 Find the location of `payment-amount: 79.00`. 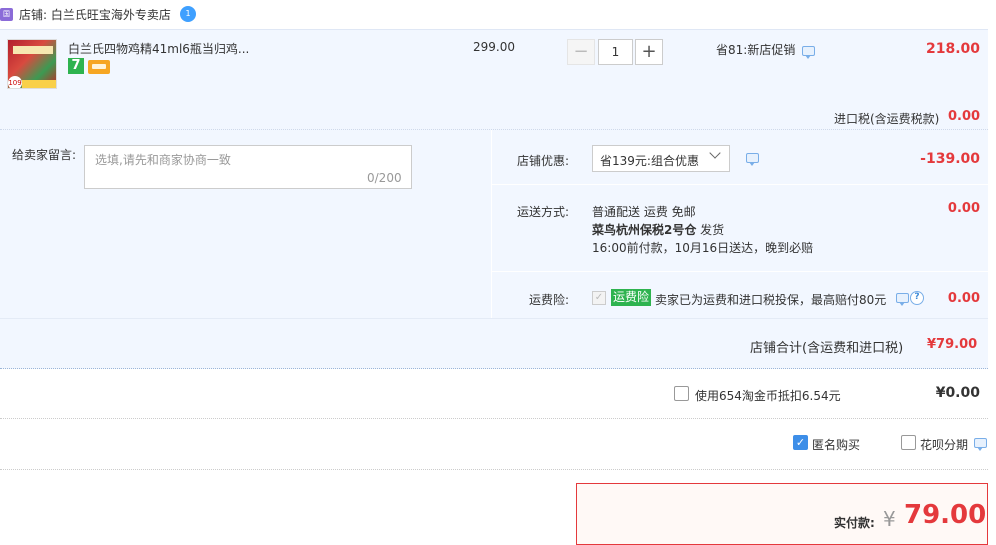

payment-amount: 79.00 is located at coordinates (945, 515).